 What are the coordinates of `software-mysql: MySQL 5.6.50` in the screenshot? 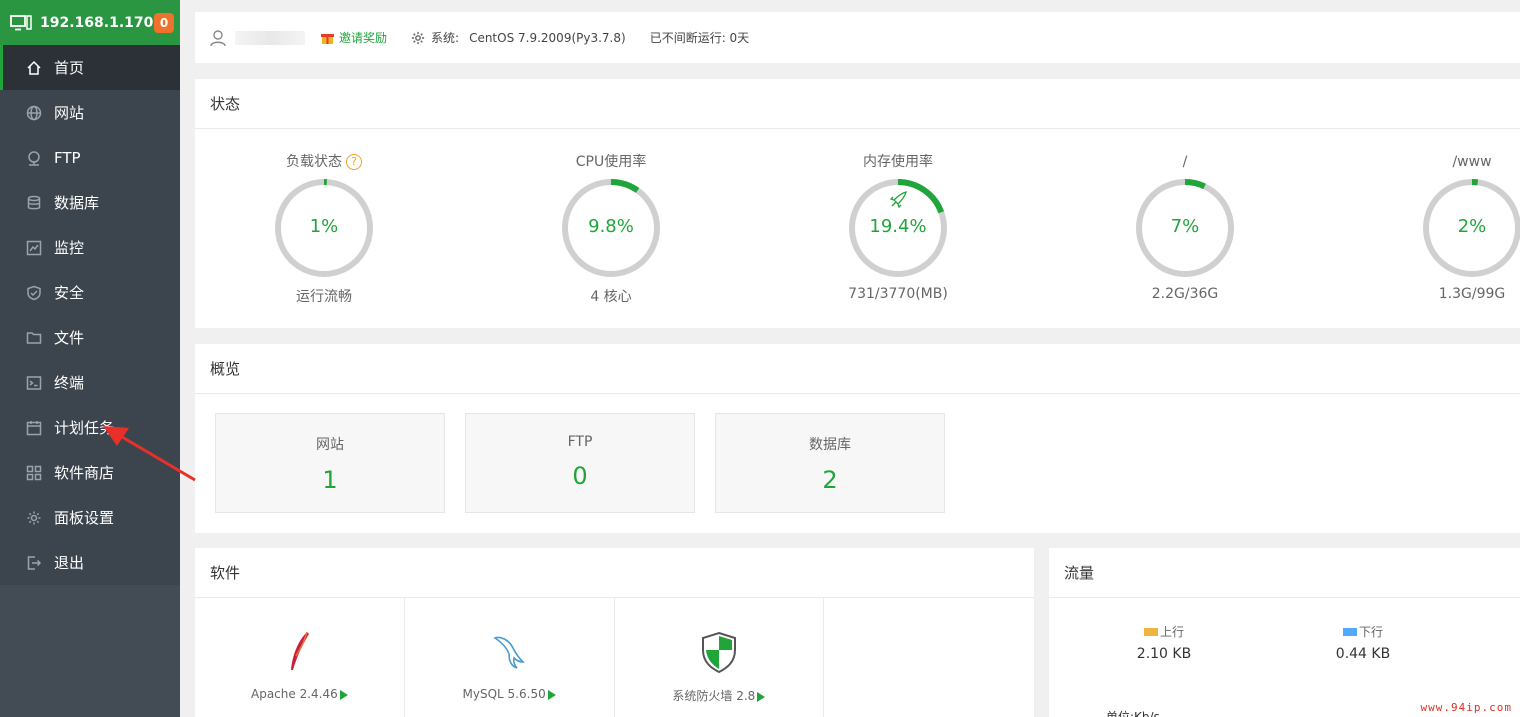 It's located at (510, 657).